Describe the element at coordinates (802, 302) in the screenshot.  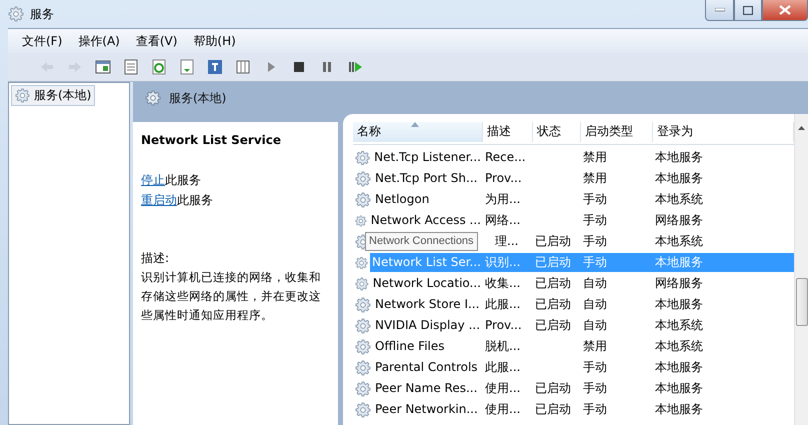
I see `scroll-thumb` at that location.